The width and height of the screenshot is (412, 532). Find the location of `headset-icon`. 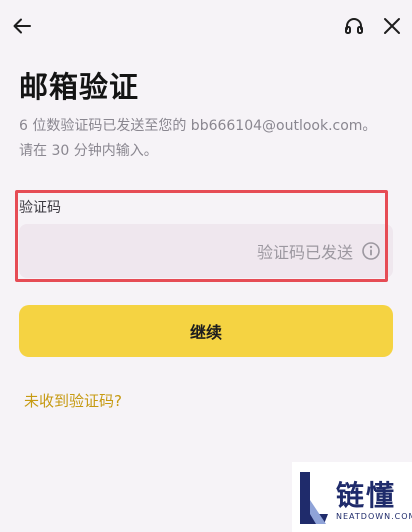

headset-icon is located at coordinates (354, 26).